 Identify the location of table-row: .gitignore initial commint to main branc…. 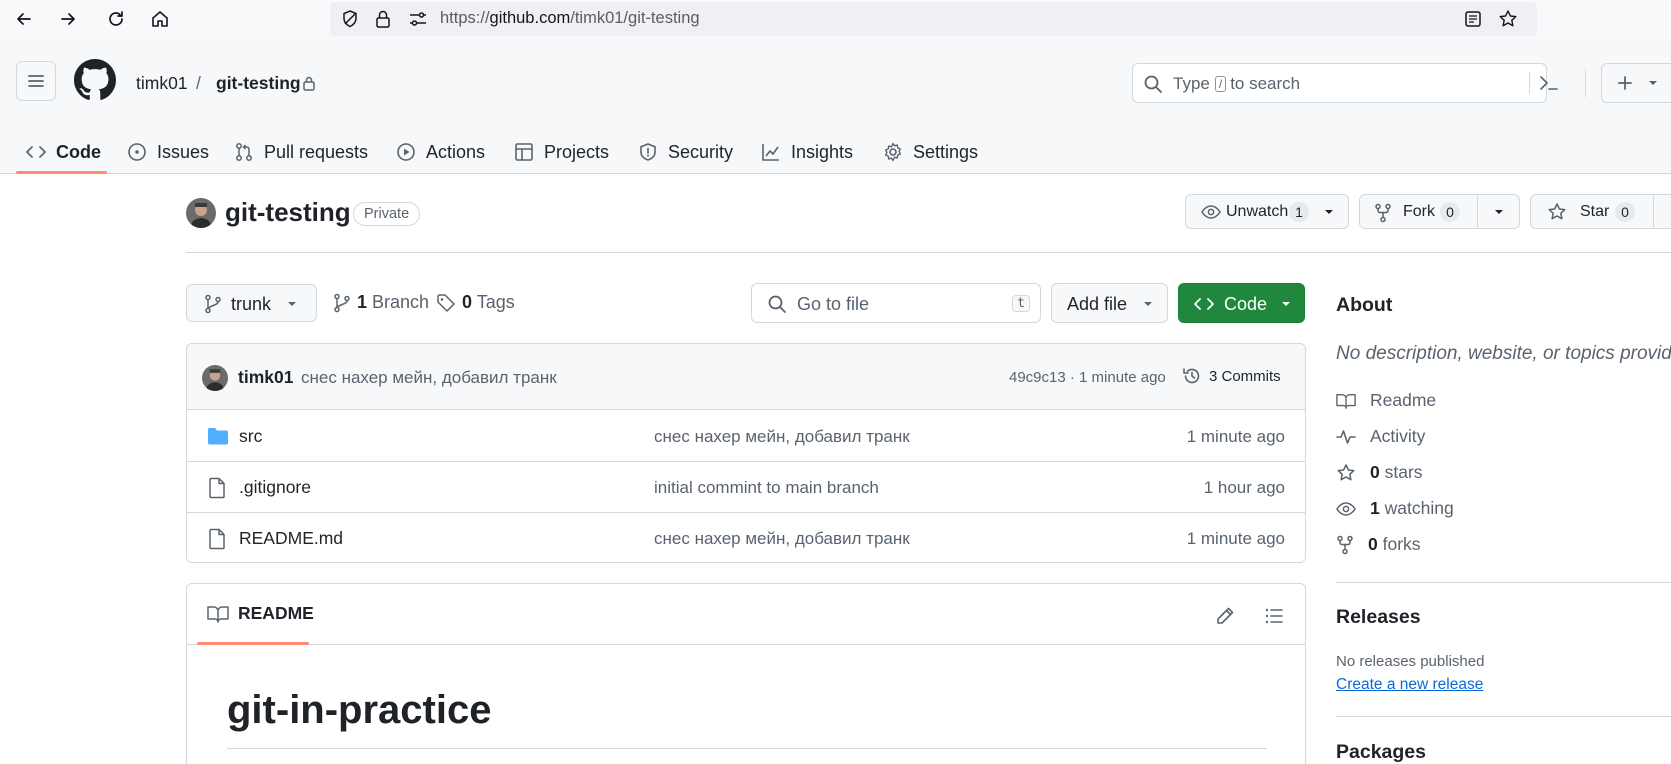
(746, 487).